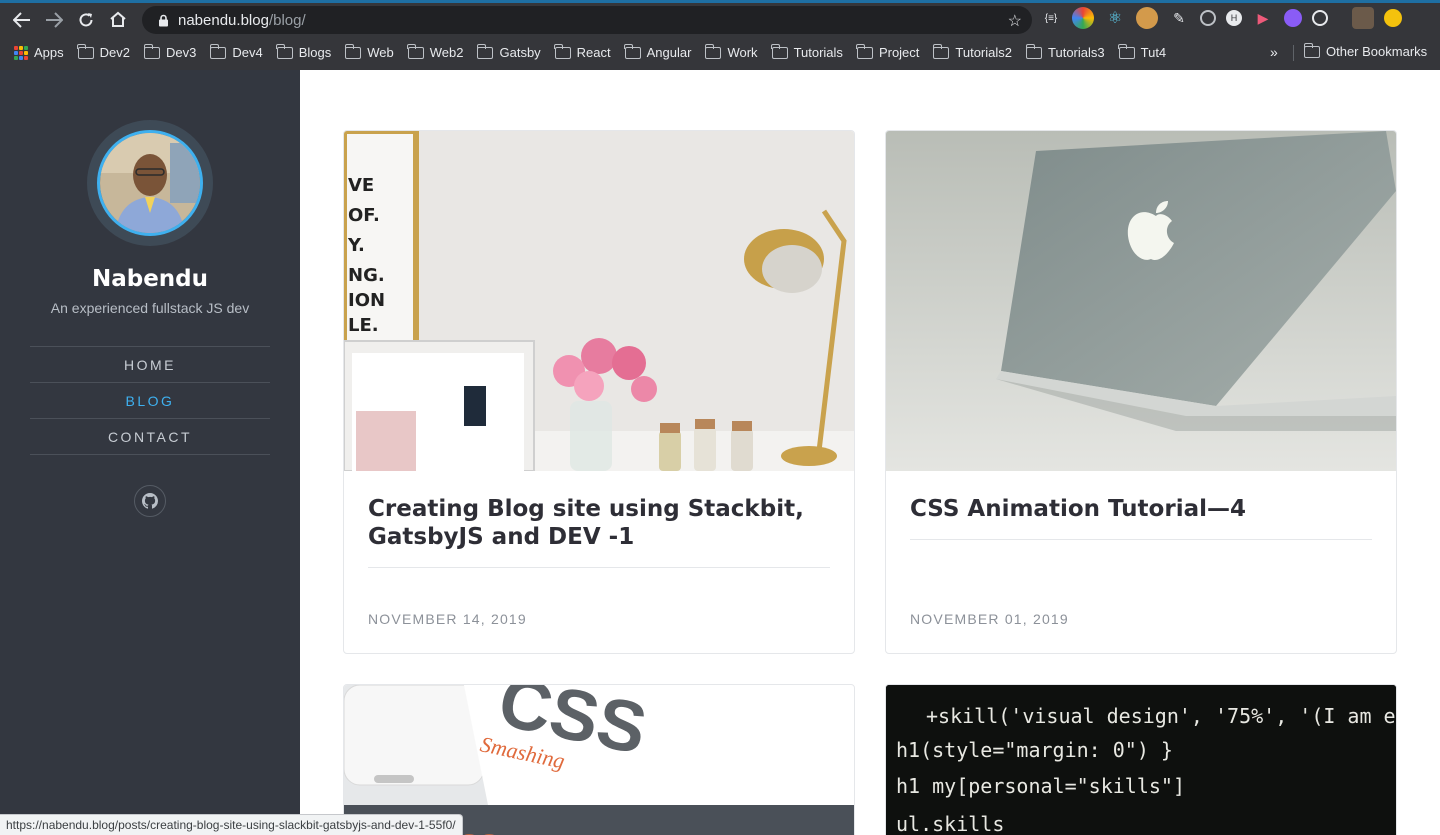 The image size is (1440, 835). I want to click on code-line: ul.skills, so click(950, 823).